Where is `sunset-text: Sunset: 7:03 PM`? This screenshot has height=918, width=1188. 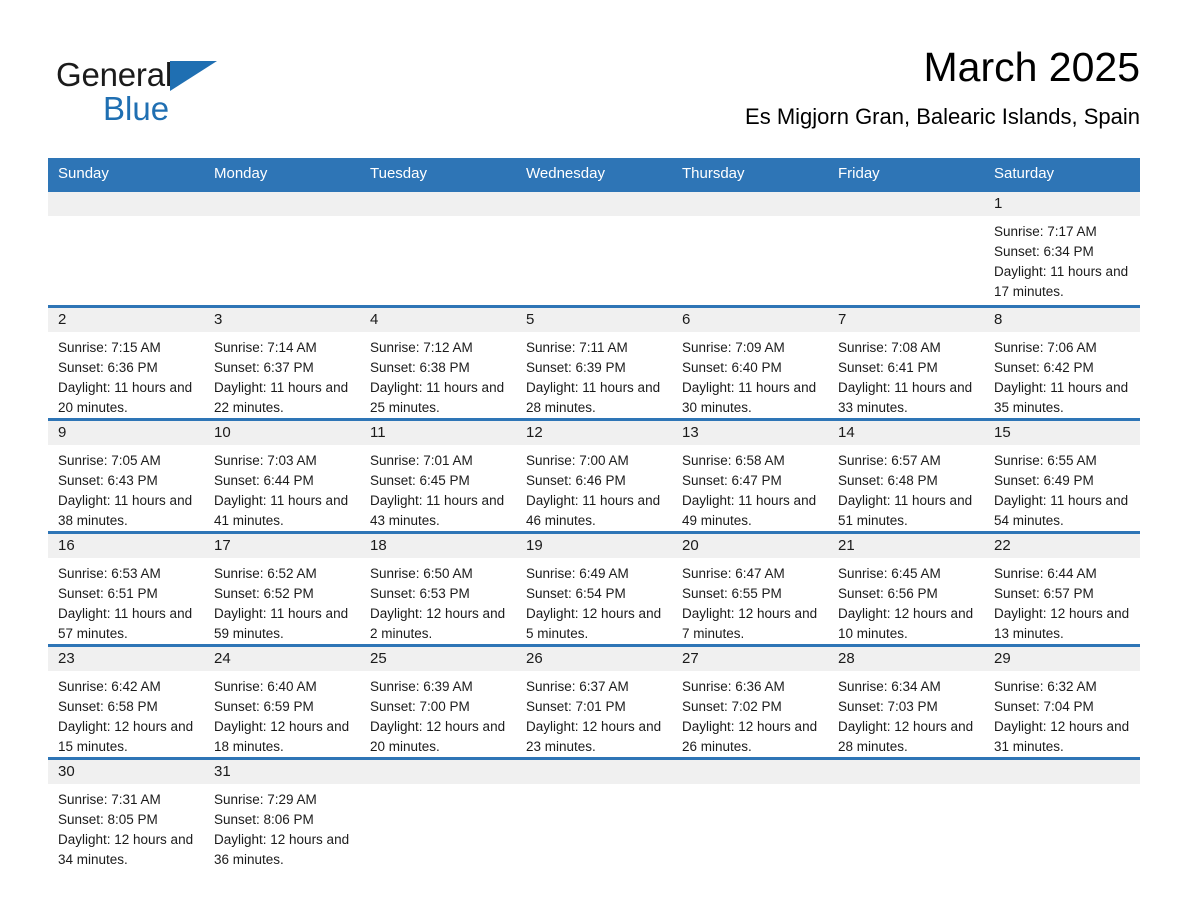
sunset-text: Sunset: 7:03 PM is located at coordinates (888, 706).